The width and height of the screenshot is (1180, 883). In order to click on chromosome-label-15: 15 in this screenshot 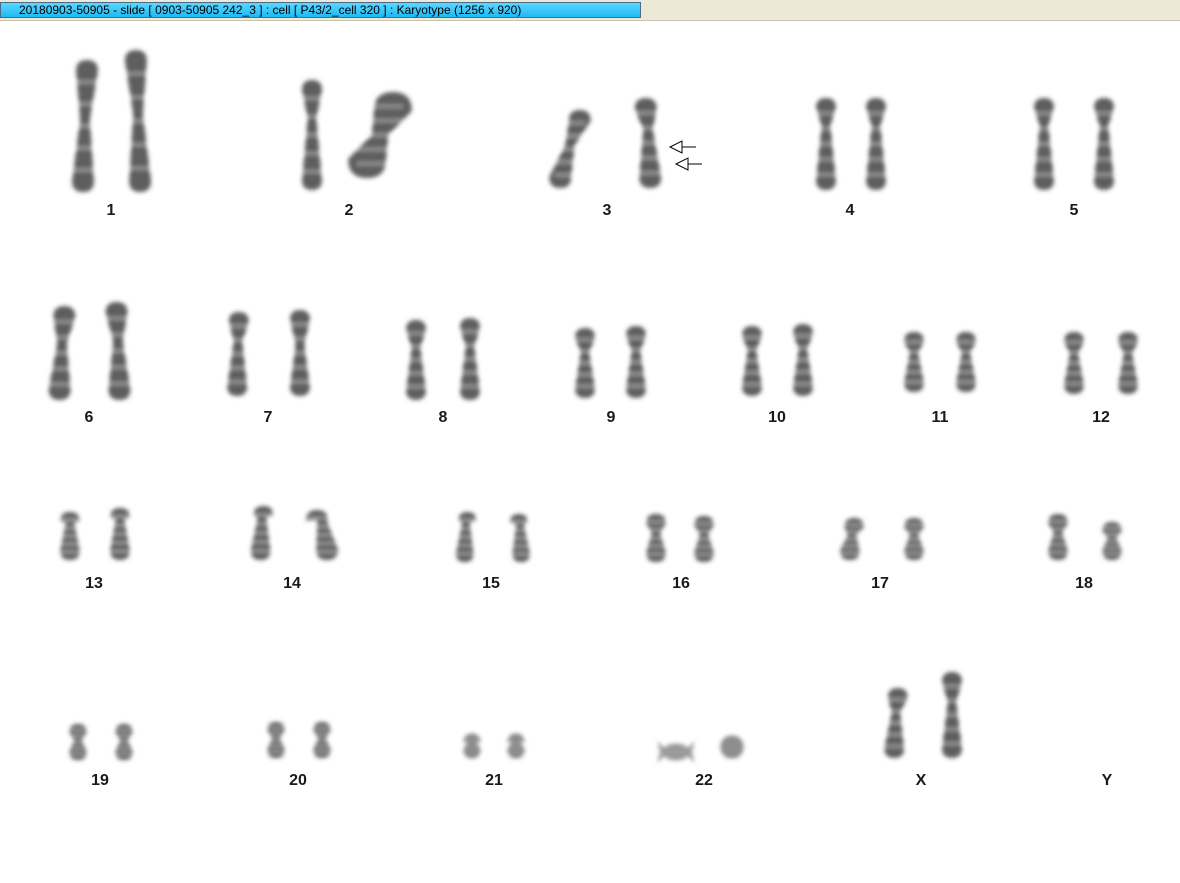, I will do `click(491, 583)`.